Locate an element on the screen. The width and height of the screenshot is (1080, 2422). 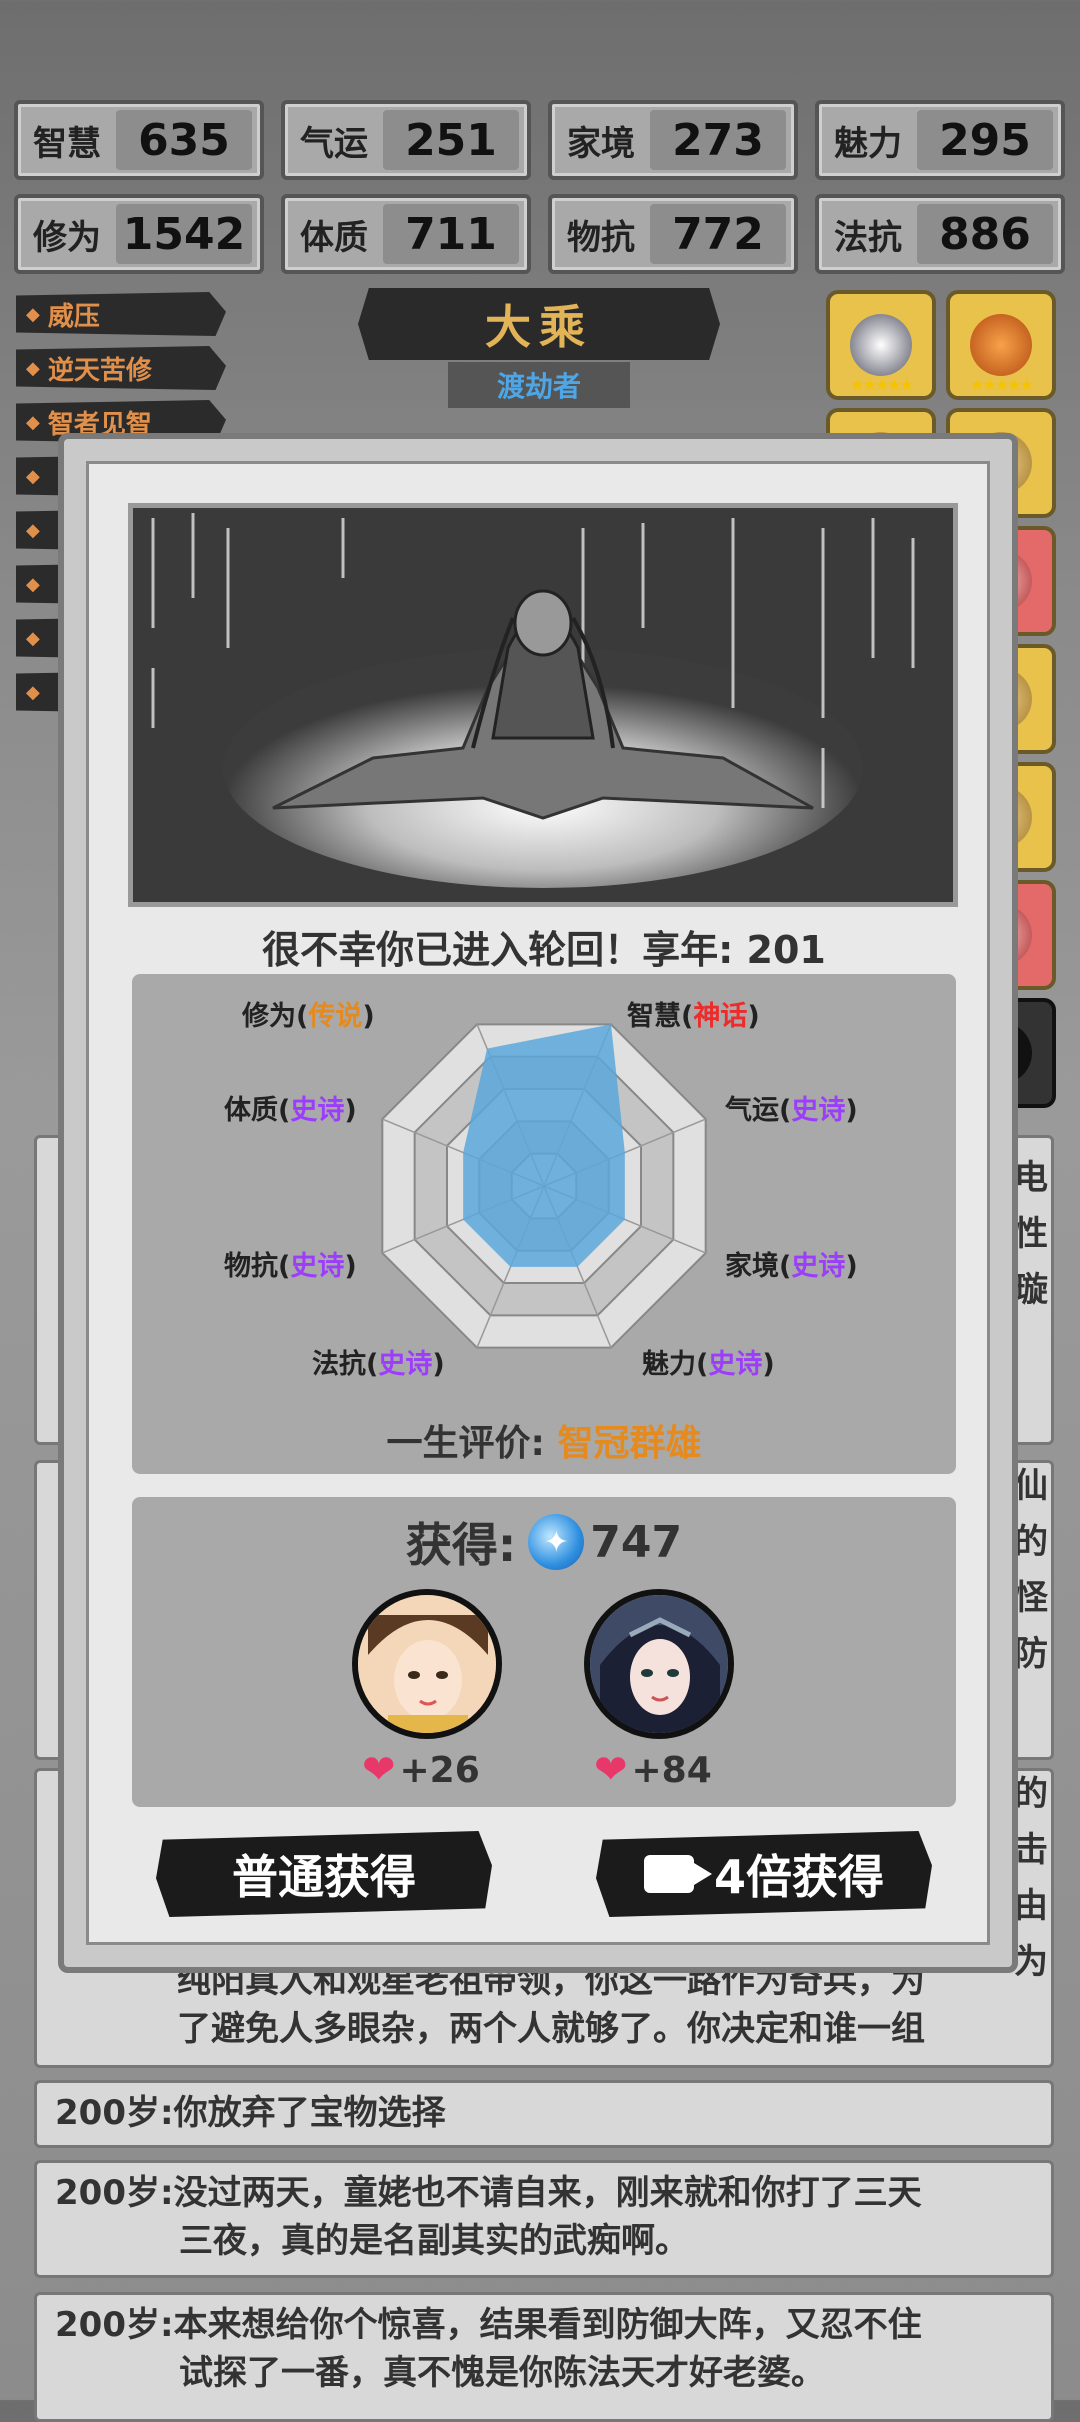
log-entry: 200岁:你放弃了宝物选择 is located at coordinates (544, 2114).